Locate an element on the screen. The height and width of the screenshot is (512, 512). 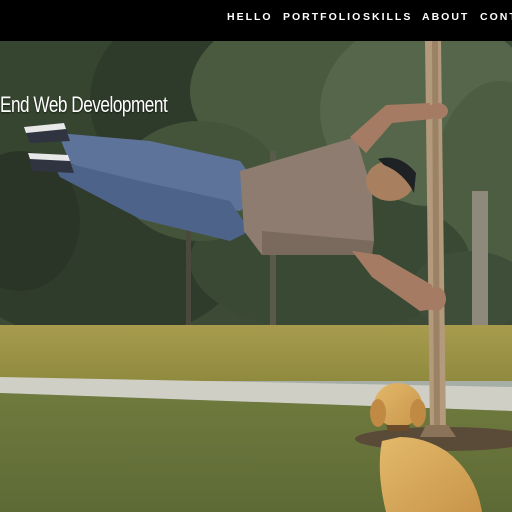
nav-link-about: ABOUT is located at coordinates (445, 17).